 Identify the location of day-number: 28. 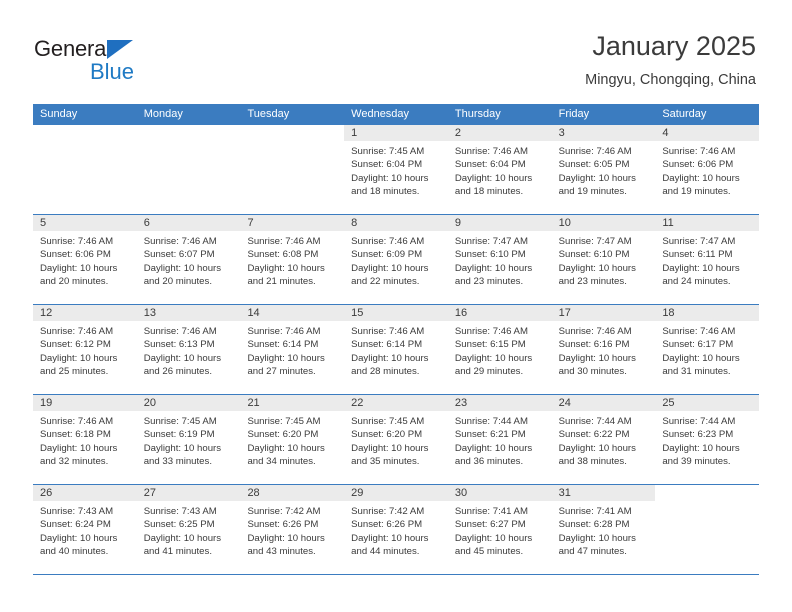
(253, 493).